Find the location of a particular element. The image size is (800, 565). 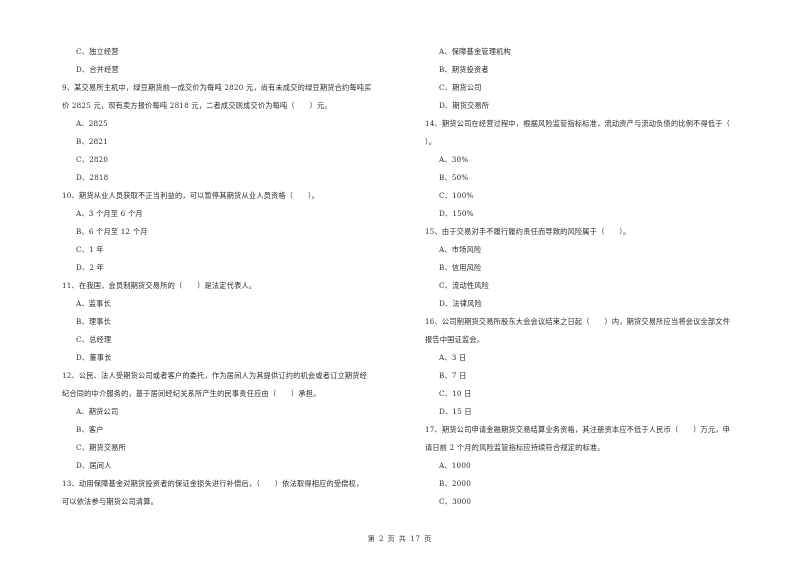

q17-text-line2: 请日前 2 个月的风险监管指标应持续符合规定的标准。 is located at coordinates (515, 447).